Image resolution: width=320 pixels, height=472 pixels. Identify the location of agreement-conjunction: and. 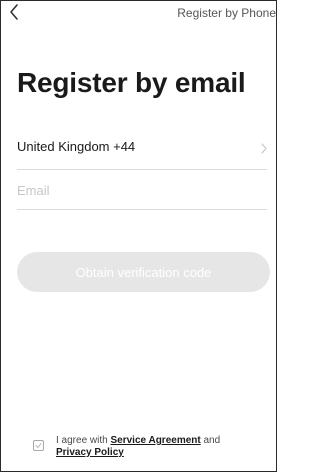
(212, 440).